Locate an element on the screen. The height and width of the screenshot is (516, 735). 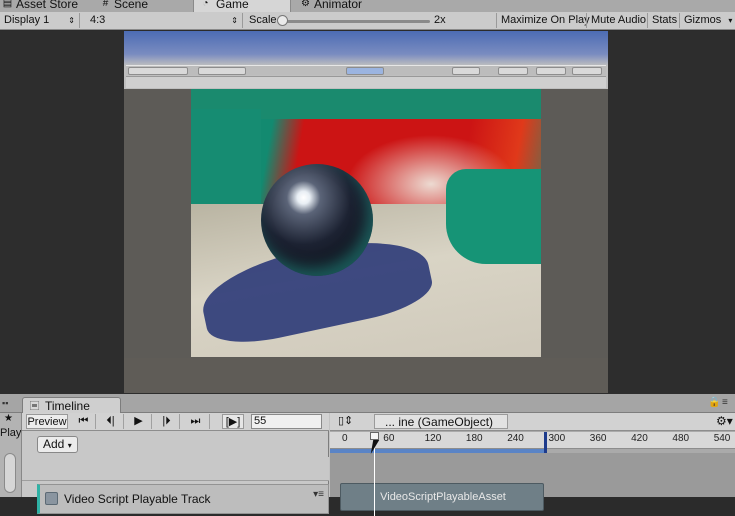
nested-layers-dropdown is located at coordinates (466, 71).